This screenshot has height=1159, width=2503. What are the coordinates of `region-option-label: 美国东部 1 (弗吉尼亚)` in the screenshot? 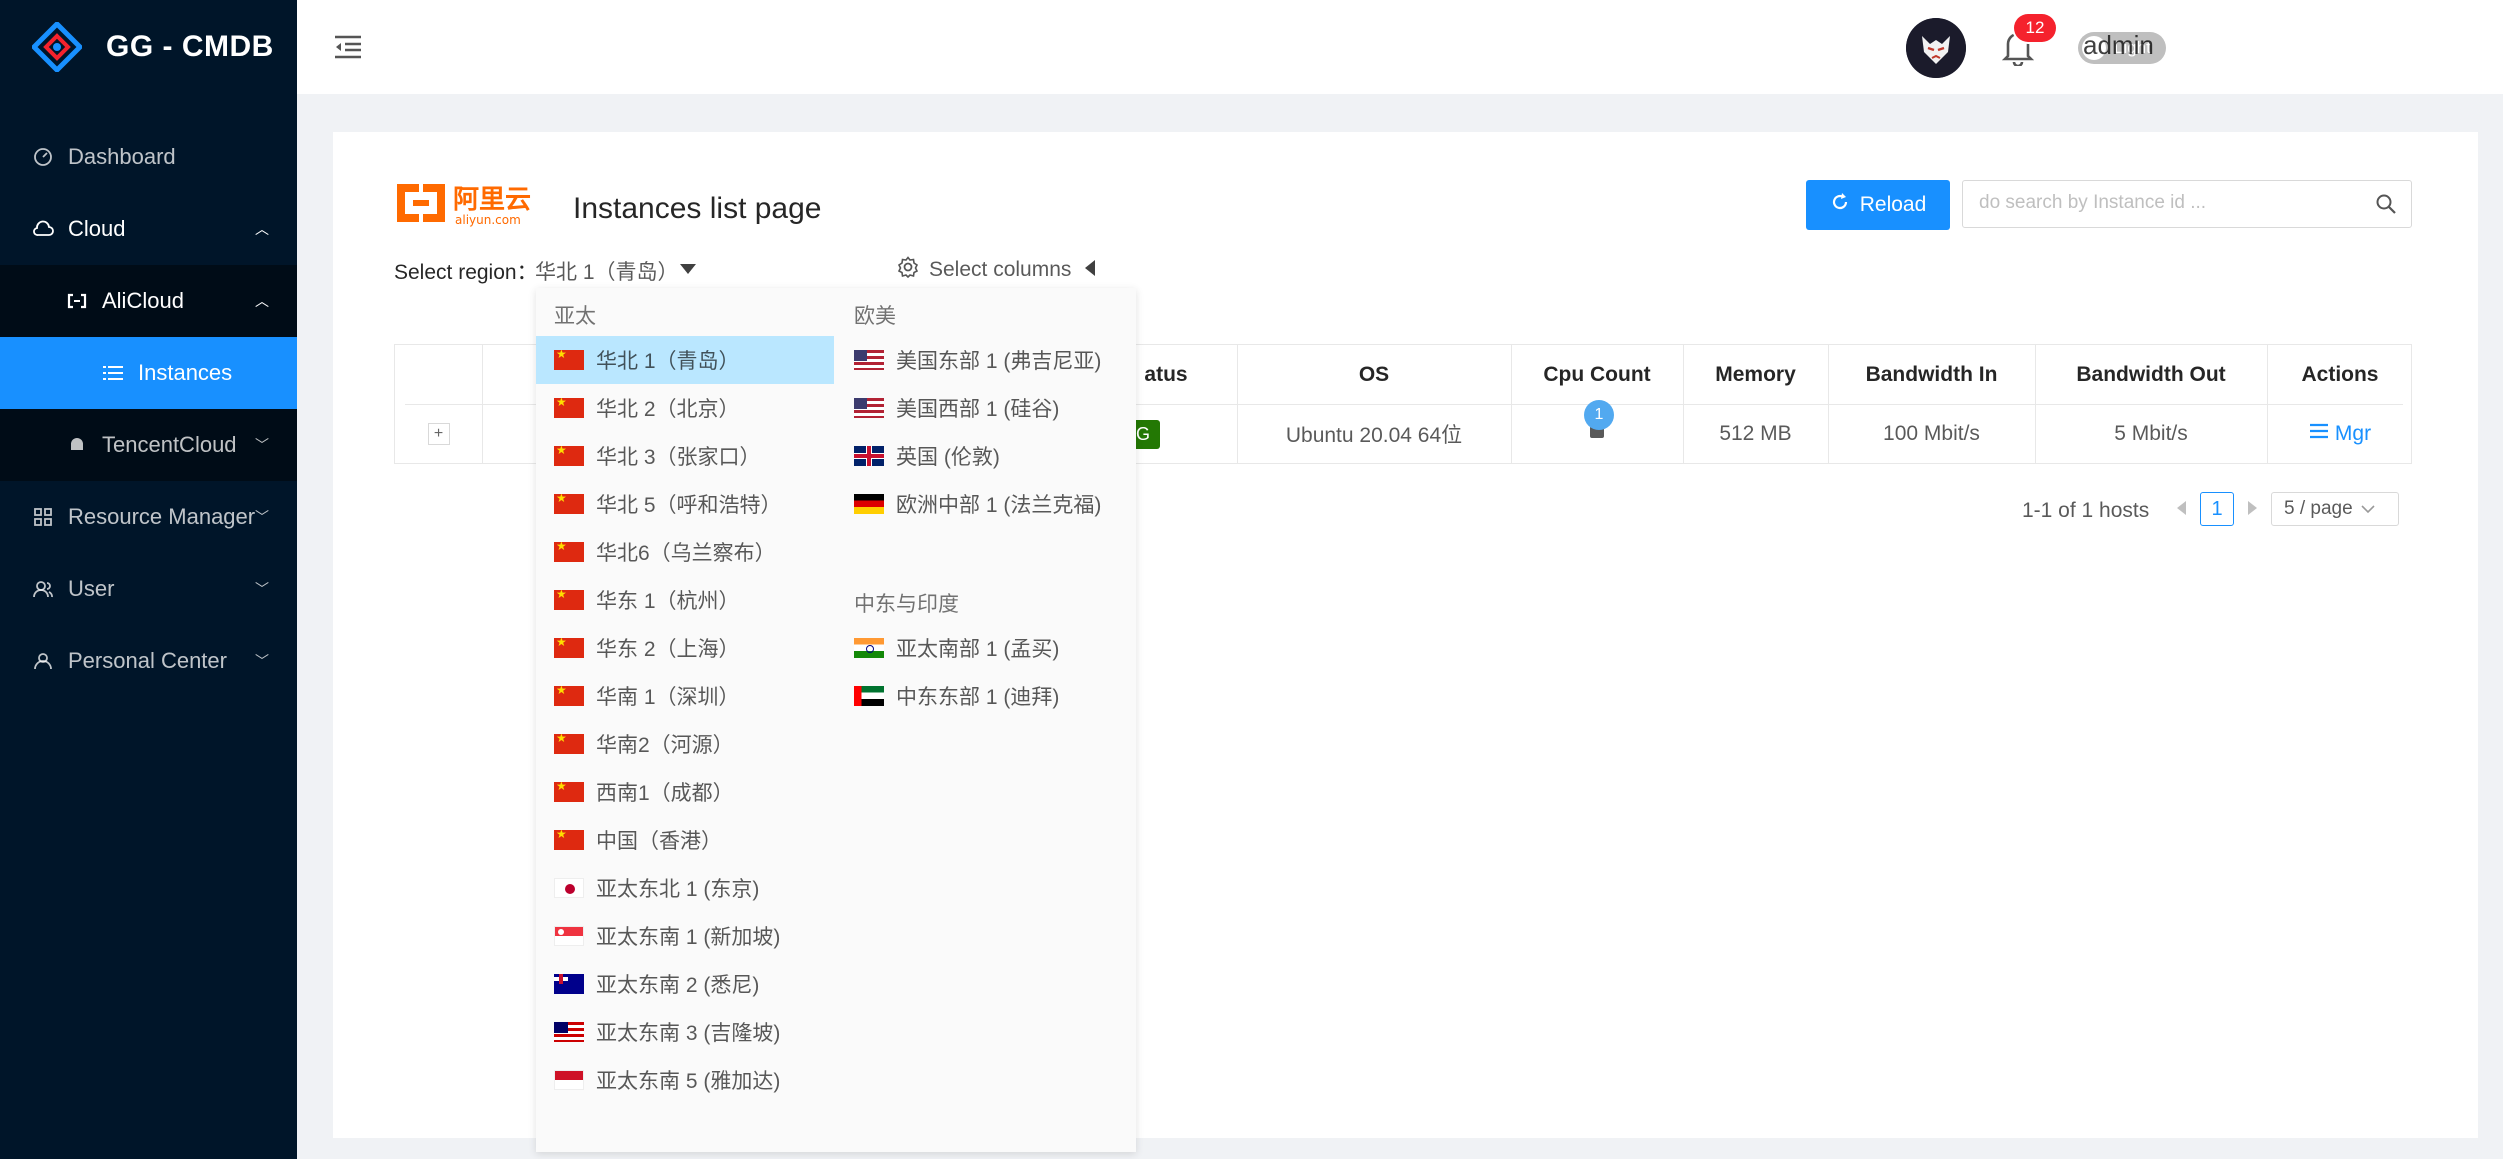 It's located at (999, 361).